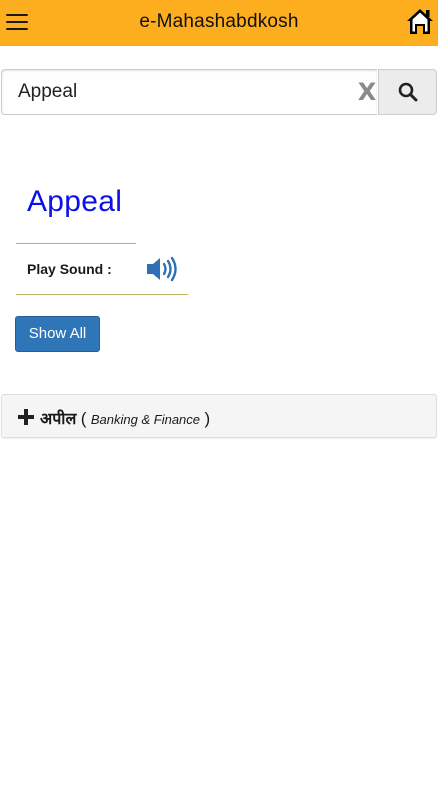 This screenshot has height=800, width=438. What do you see at coordinates (57, 334) in the screenshot?
I see `show-all-button: Show All` at bounding box center [57, 334].